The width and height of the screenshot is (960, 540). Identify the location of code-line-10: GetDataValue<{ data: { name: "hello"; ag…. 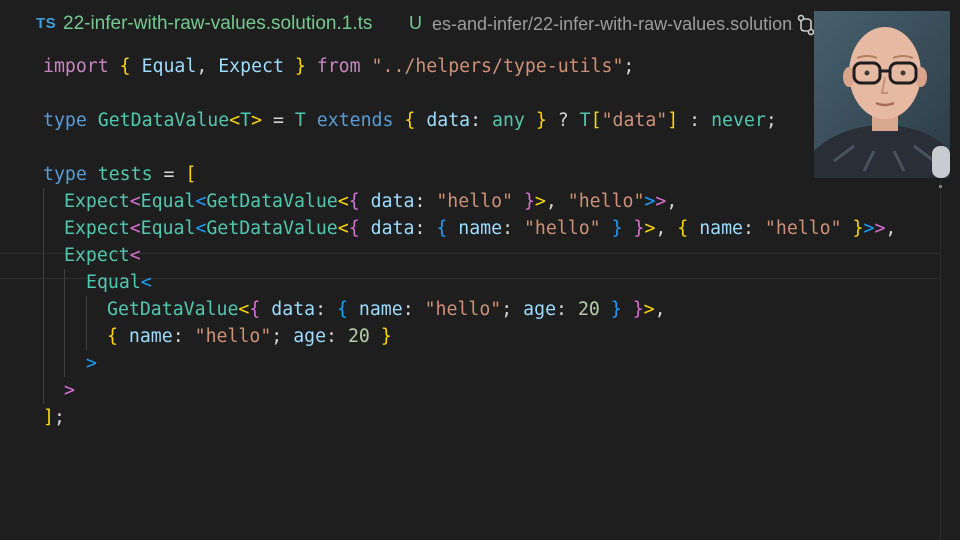
(386, 309).